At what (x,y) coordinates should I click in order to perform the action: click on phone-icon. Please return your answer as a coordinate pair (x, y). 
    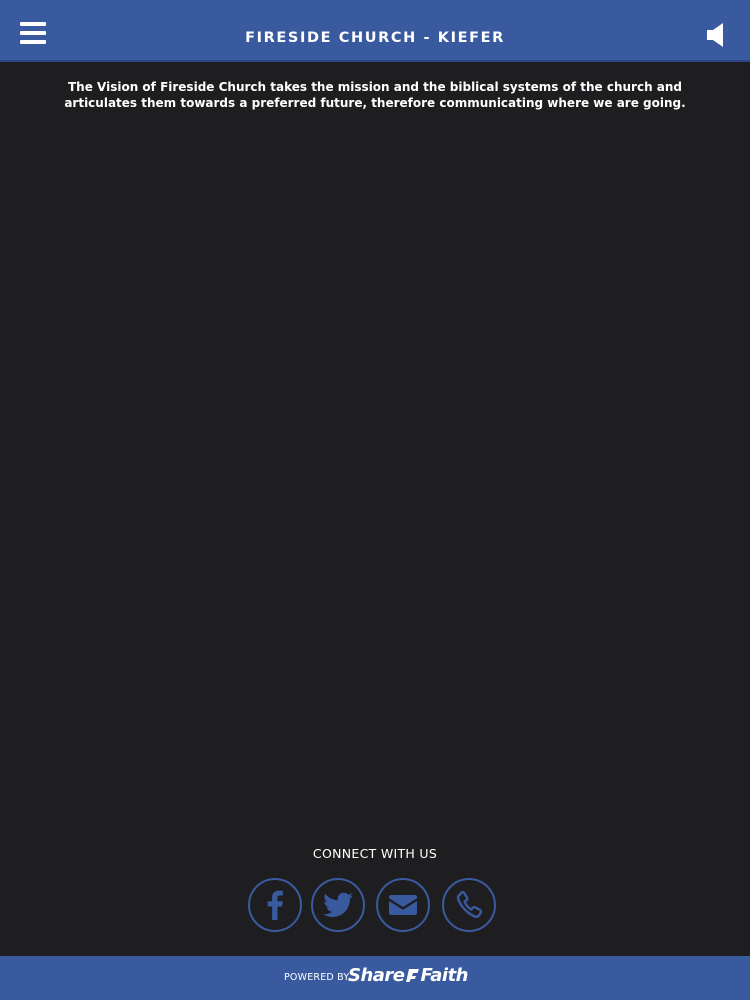
    Looking at the image, I should click on (469, 904).